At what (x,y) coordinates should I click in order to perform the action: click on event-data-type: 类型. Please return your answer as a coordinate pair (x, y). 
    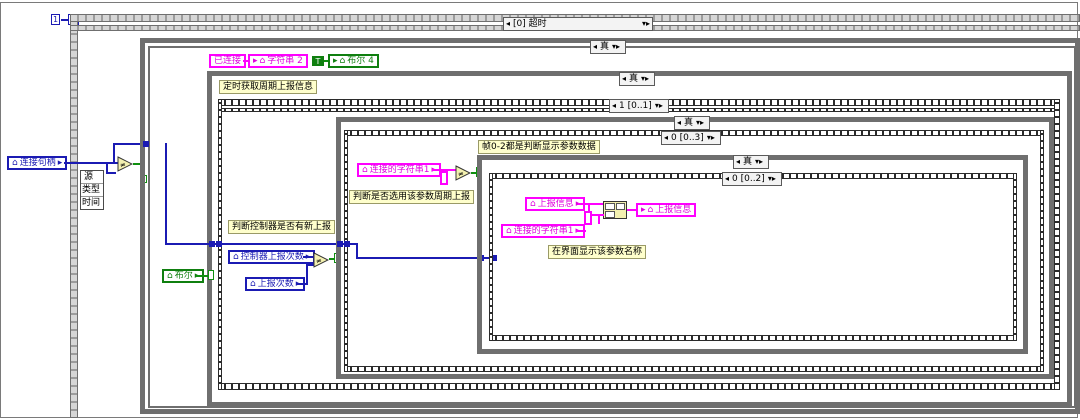
    Looking at the image, I should click on (92, 190).